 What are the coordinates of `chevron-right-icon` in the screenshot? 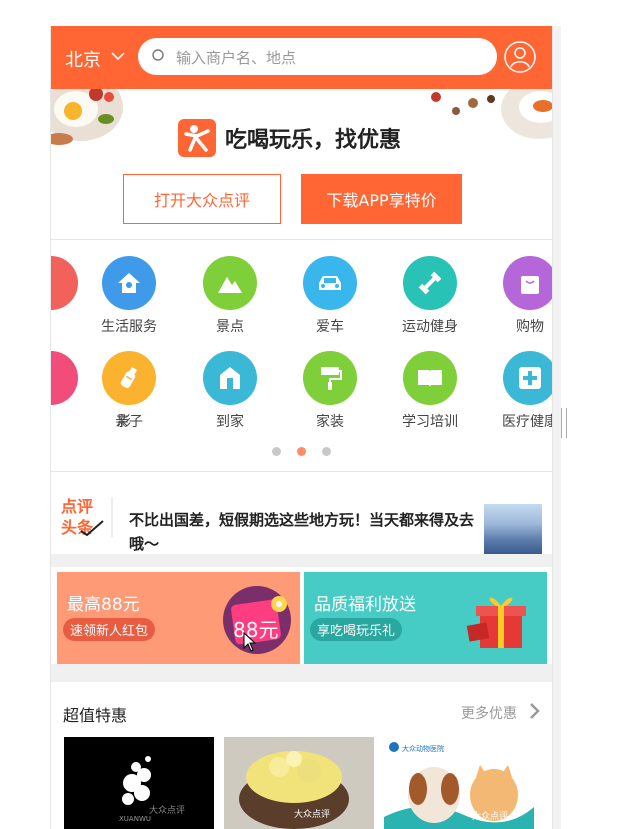 It's located at (535, 711).